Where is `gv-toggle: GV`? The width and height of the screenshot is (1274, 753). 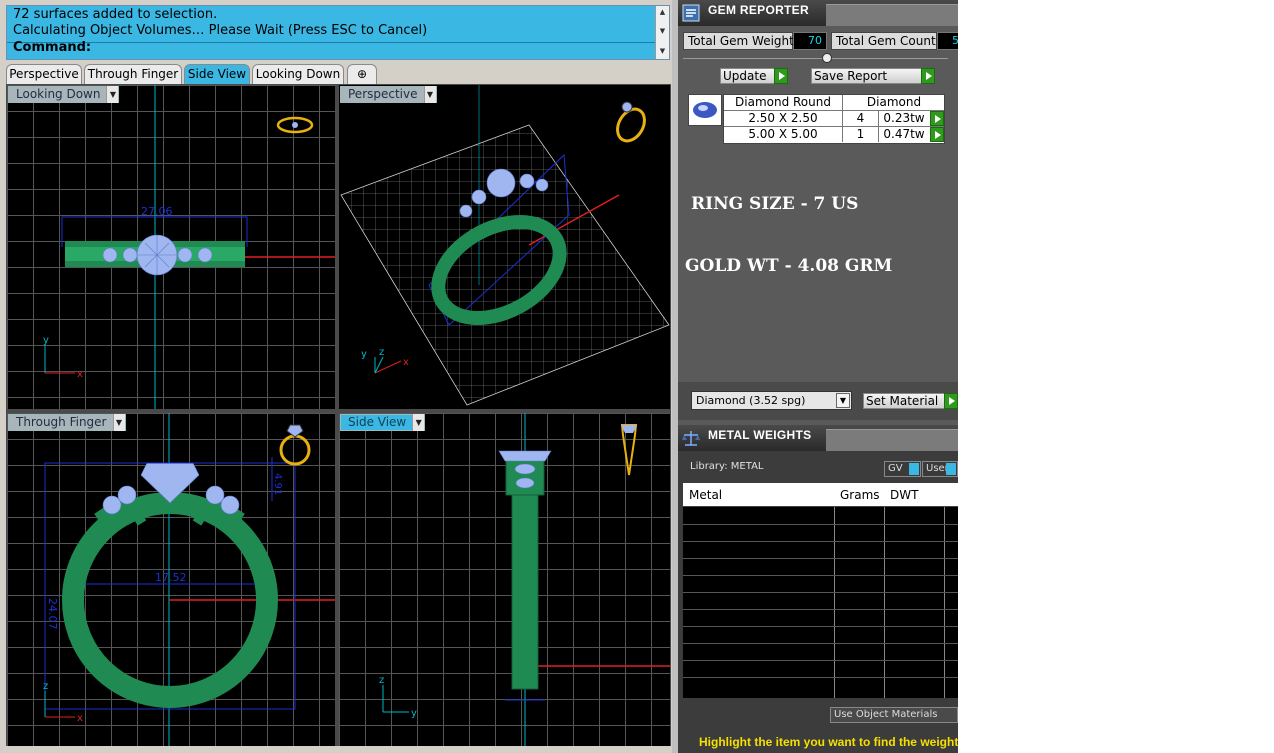 gv-toggle: GV is located at coordinates (902, 469).